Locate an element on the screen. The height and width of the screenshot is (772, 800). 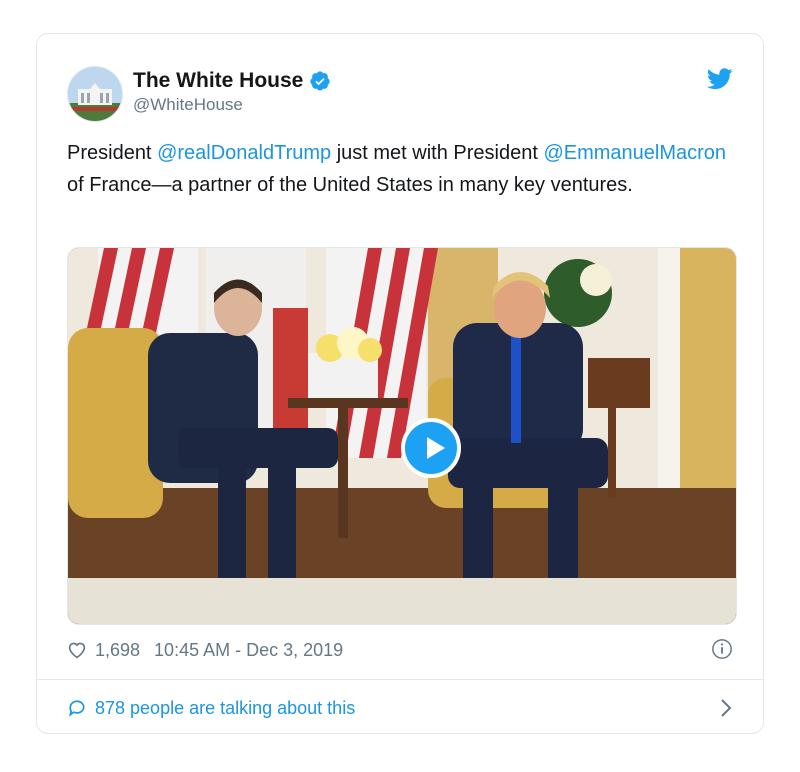
like-count: 1,698 is located at coordinates (117, 650).